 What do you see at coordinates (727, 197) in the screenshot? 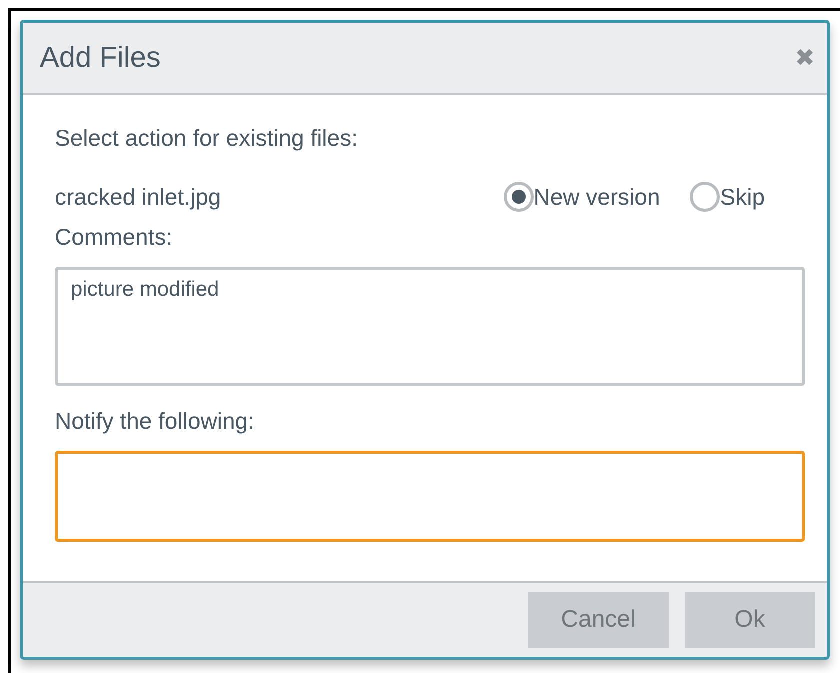
I see `radio-option: Skip` at bounding box center [727, 197].